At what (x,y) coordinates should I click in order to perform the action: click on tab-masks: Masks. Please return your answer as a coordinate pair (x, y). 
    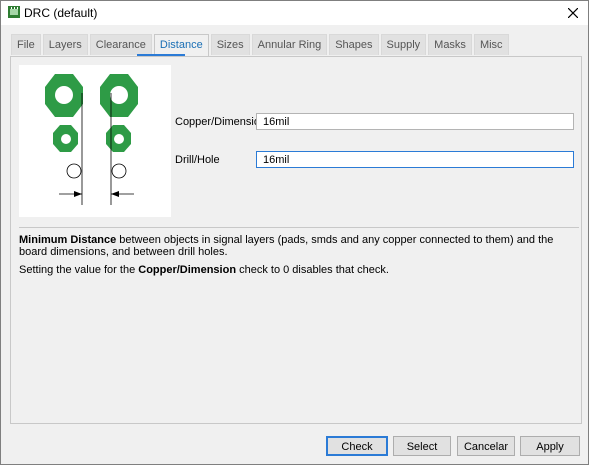
    Looking at the image, I should click on (450, 44).